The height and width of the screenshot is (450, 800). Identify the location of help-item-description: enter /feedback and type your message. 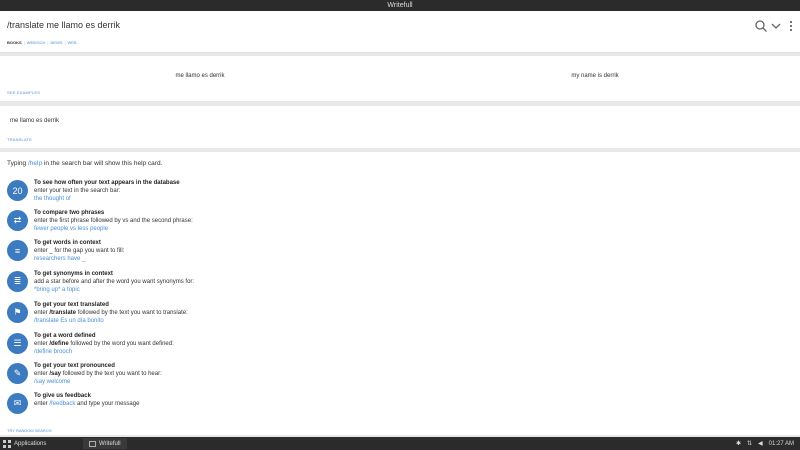
(87, 403).